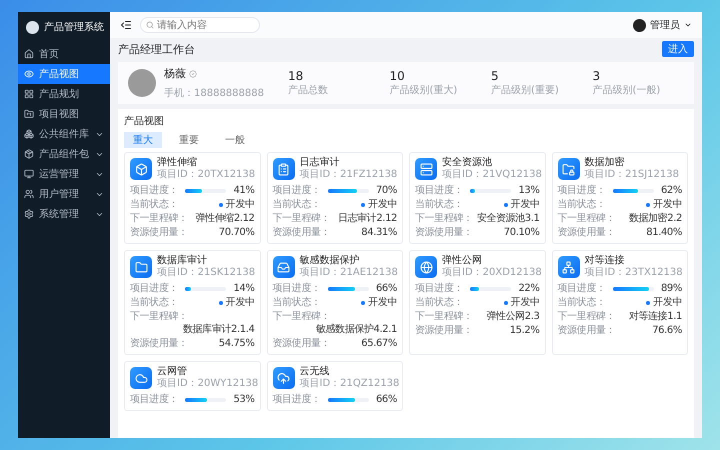 The image size is (720, 450). What do you see at coordinates (350, 384) in the screenshot?
I see `project-id: 项目ID：21QZ12138` at bounding box center [350, 384].